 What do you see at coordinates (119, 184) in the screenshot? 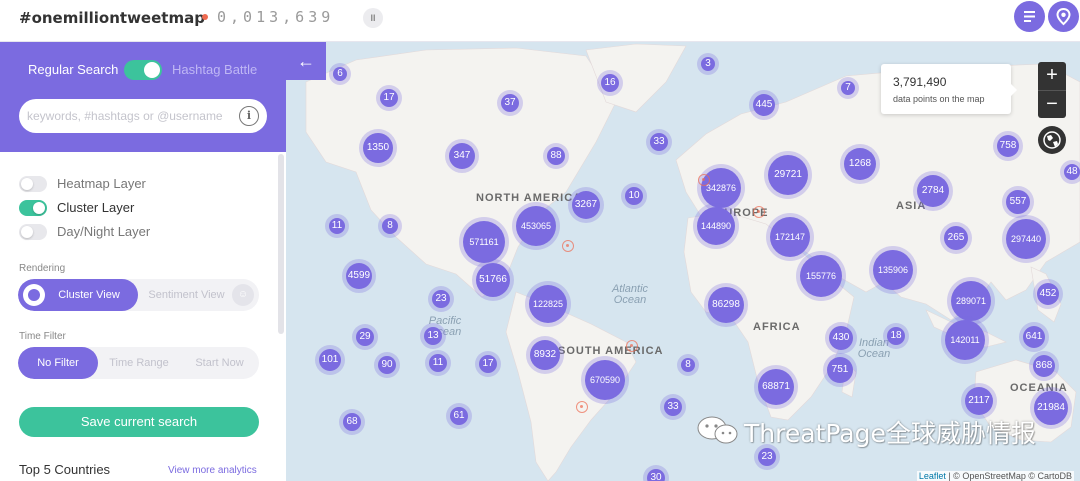
I see `heatmap-layer-toggle: Heatmap Layer` at bounding box center [119, 184].